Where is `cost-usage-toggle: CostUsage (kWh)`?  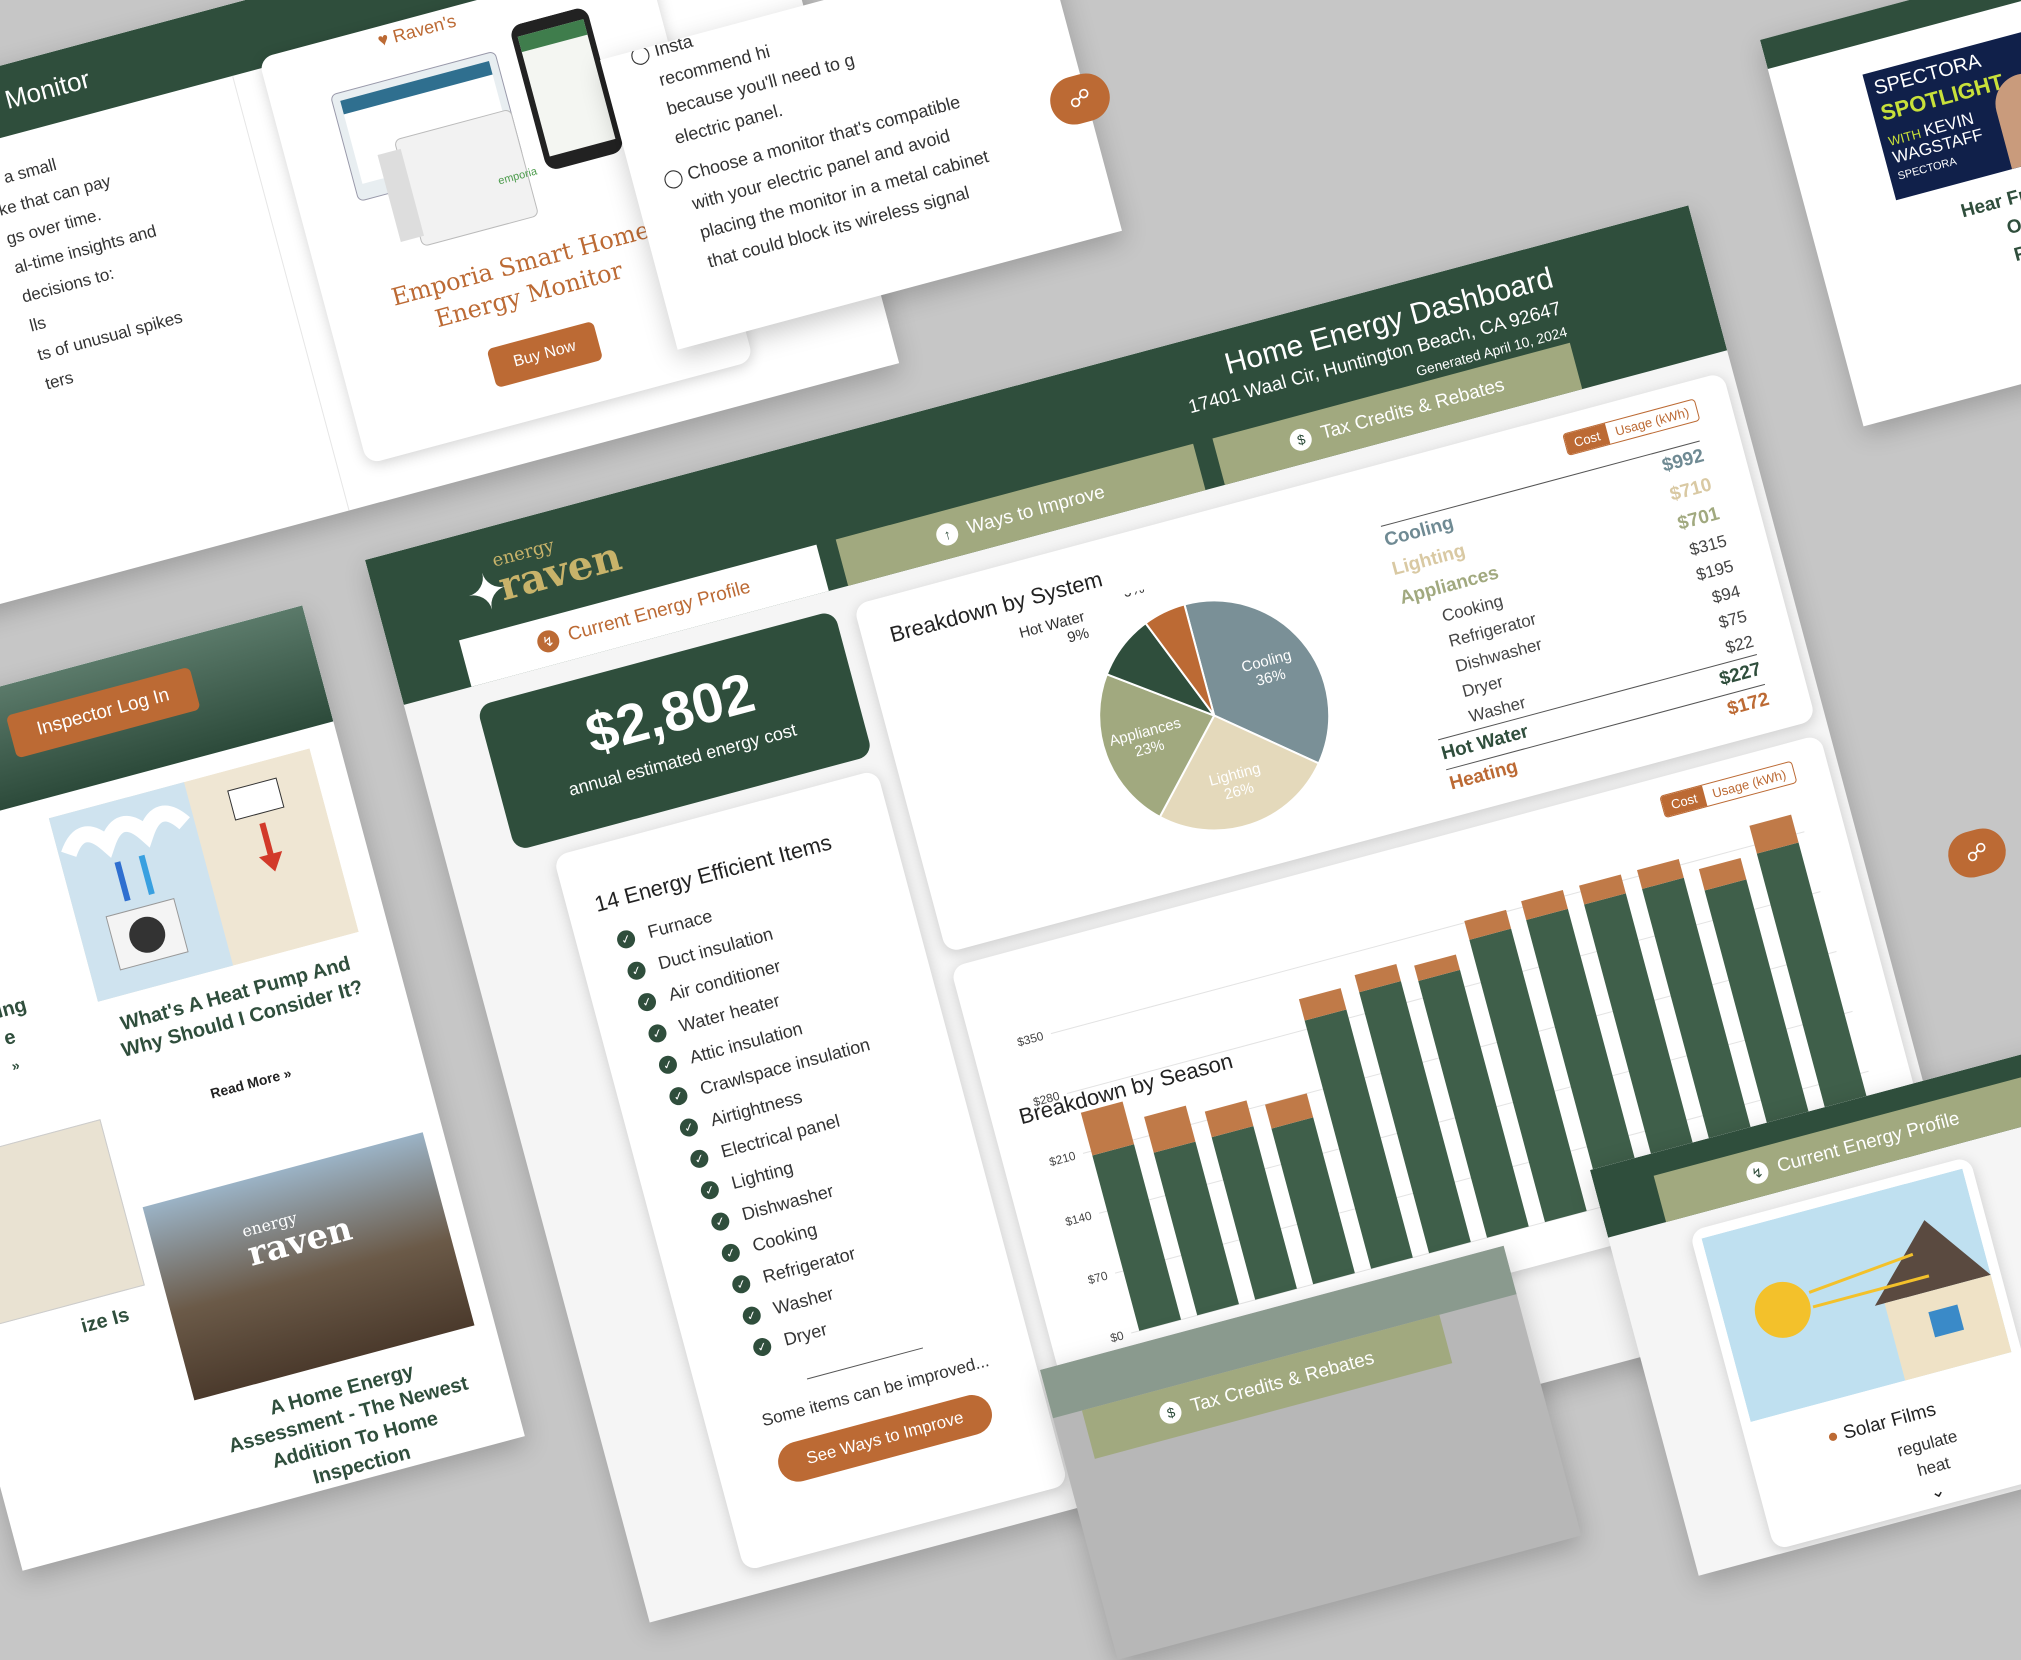
cost-usage-toggle: CostUsage (kWh) is located at coordinates (1728, 789).